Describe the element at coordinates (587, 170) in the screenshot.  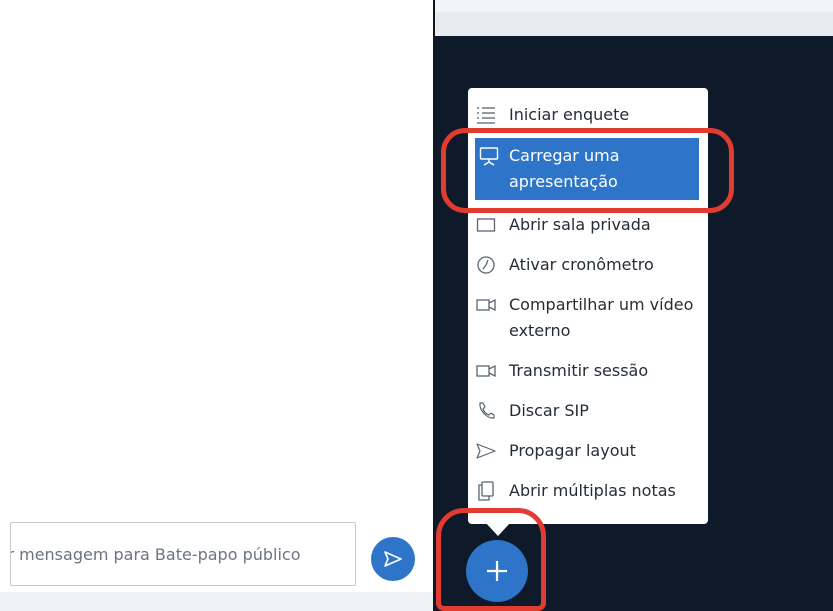
I see `highlight-annotation-menu-item` at that location.